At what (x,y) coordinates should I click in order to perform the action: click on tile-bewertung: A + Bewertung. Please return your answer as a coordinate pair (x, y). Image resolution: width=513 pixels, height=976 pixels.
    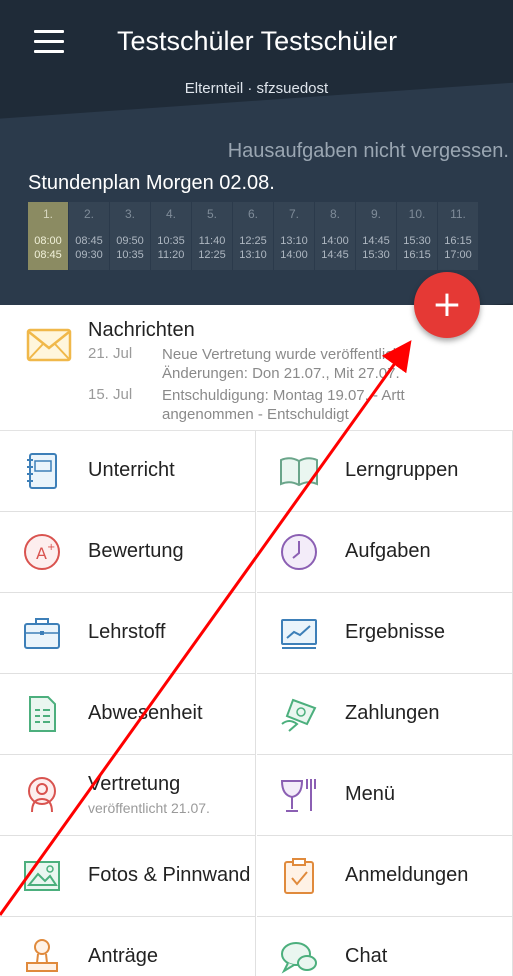
    Looking at the image, I should click on (128, 552).